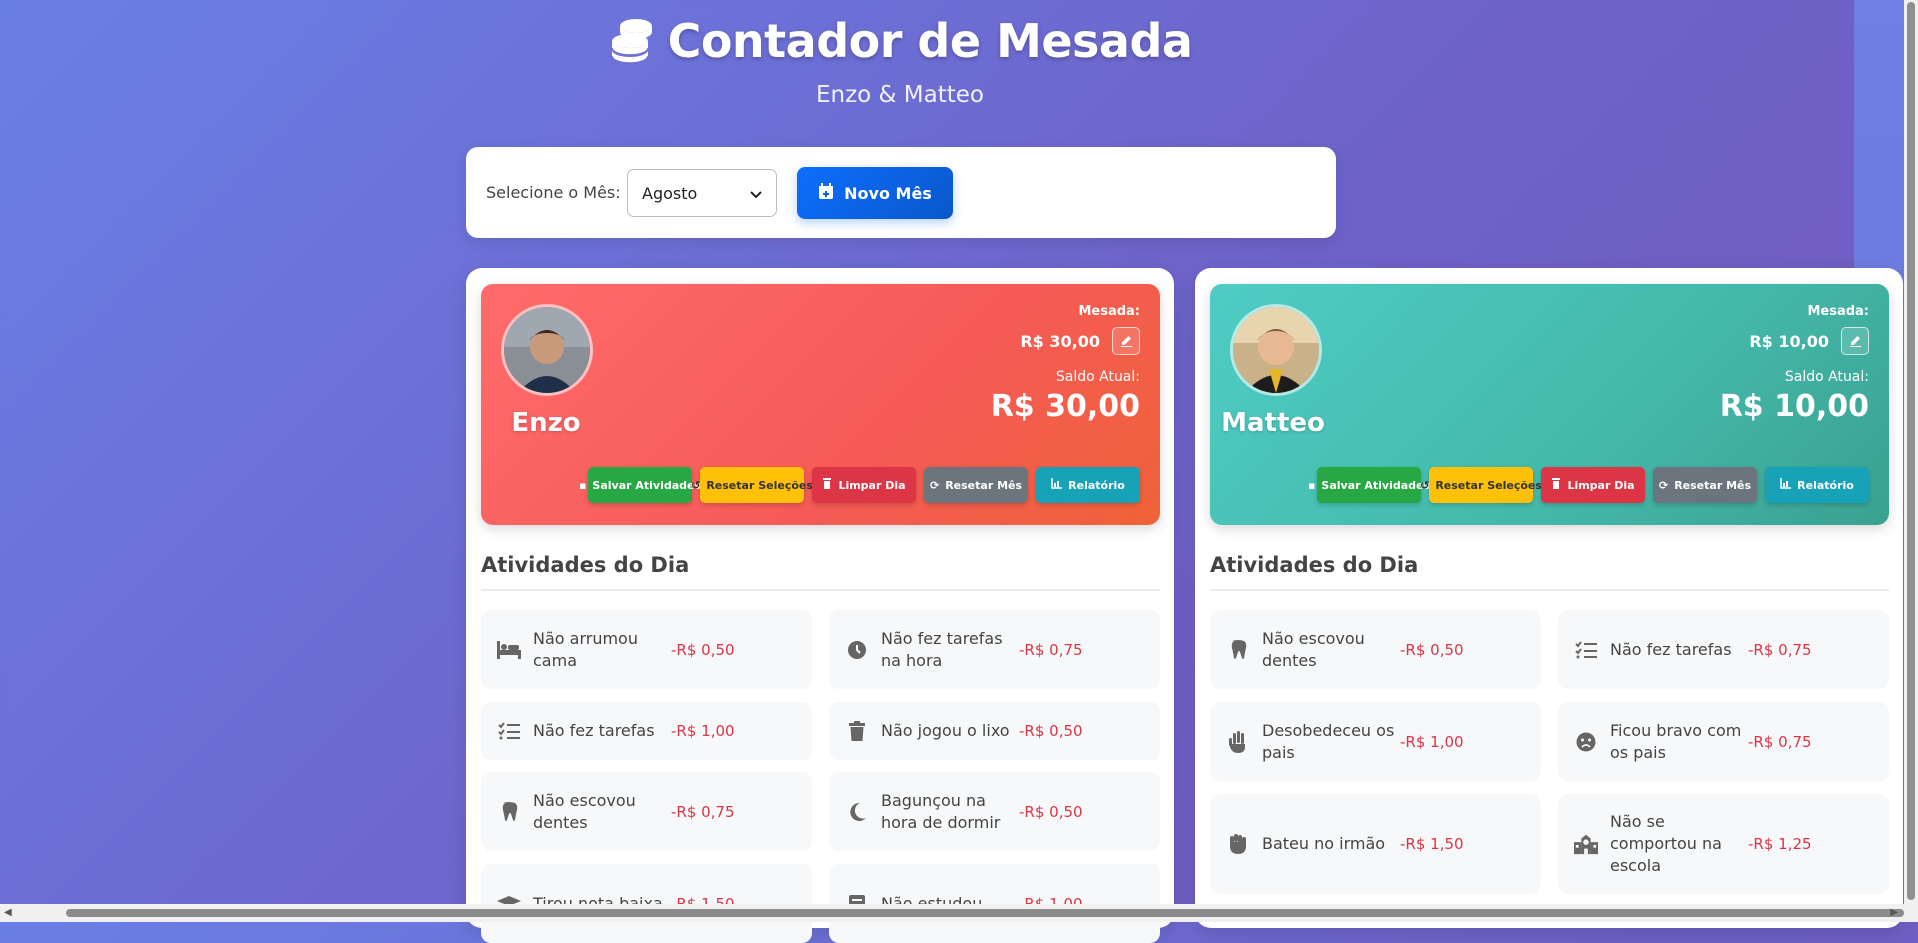 The image size is (1918, 943). Describe the element at coordinates (942, 649) in the screenshot. I see `activity-label: Não fez tarefas na hora` at that location.